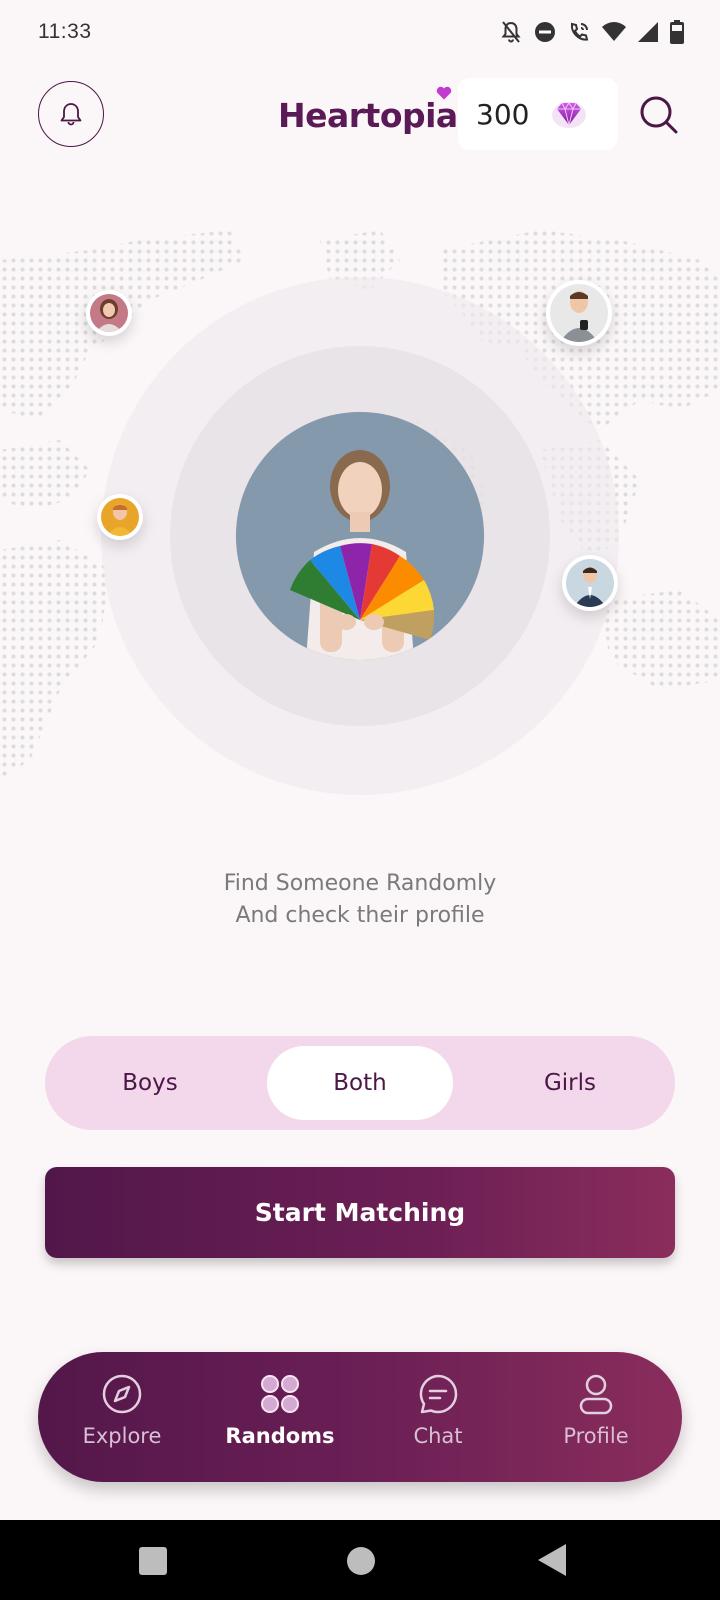 The width and height of the screenshot is (720, 1600). I want to click on gem-balance: 300, so click(538, 114).